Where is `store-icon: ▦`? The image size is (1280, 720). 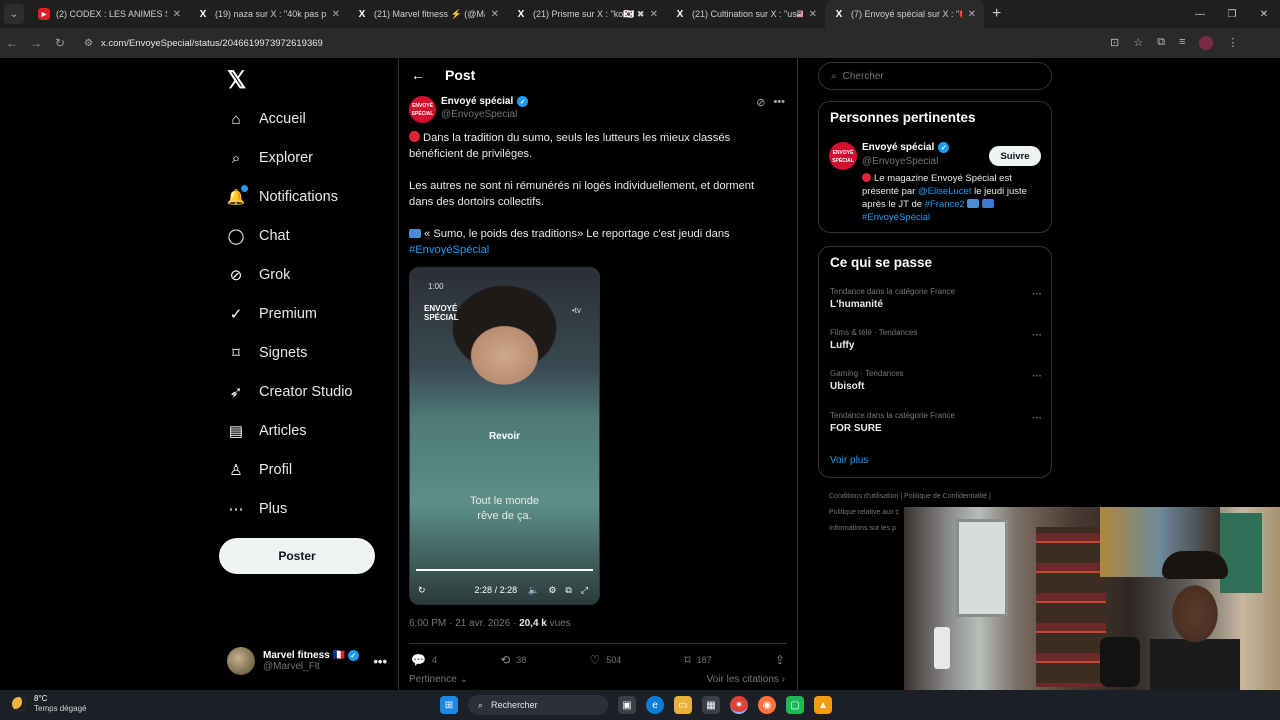
store-icon: ▦ is located at coordinates (711, 705).